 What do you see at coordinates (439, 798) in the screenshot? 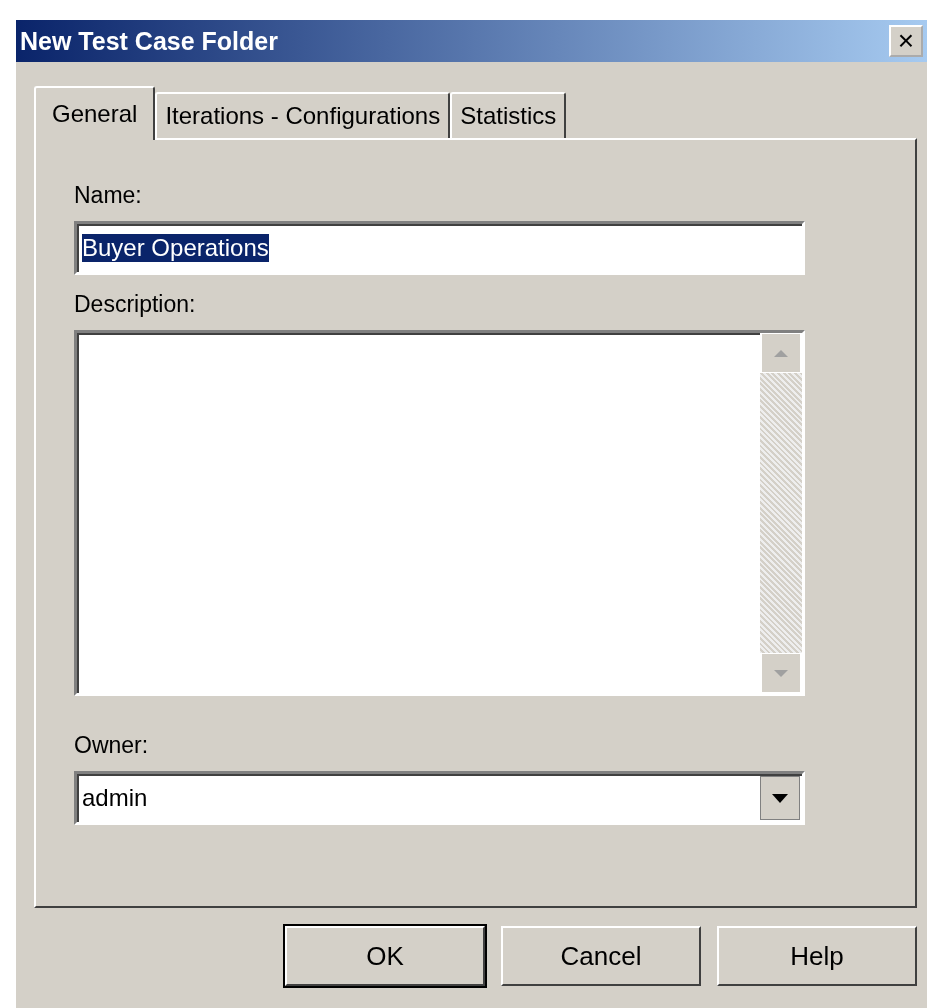
I see `owner-dropdown: admin` at bounding box center [439, 798].